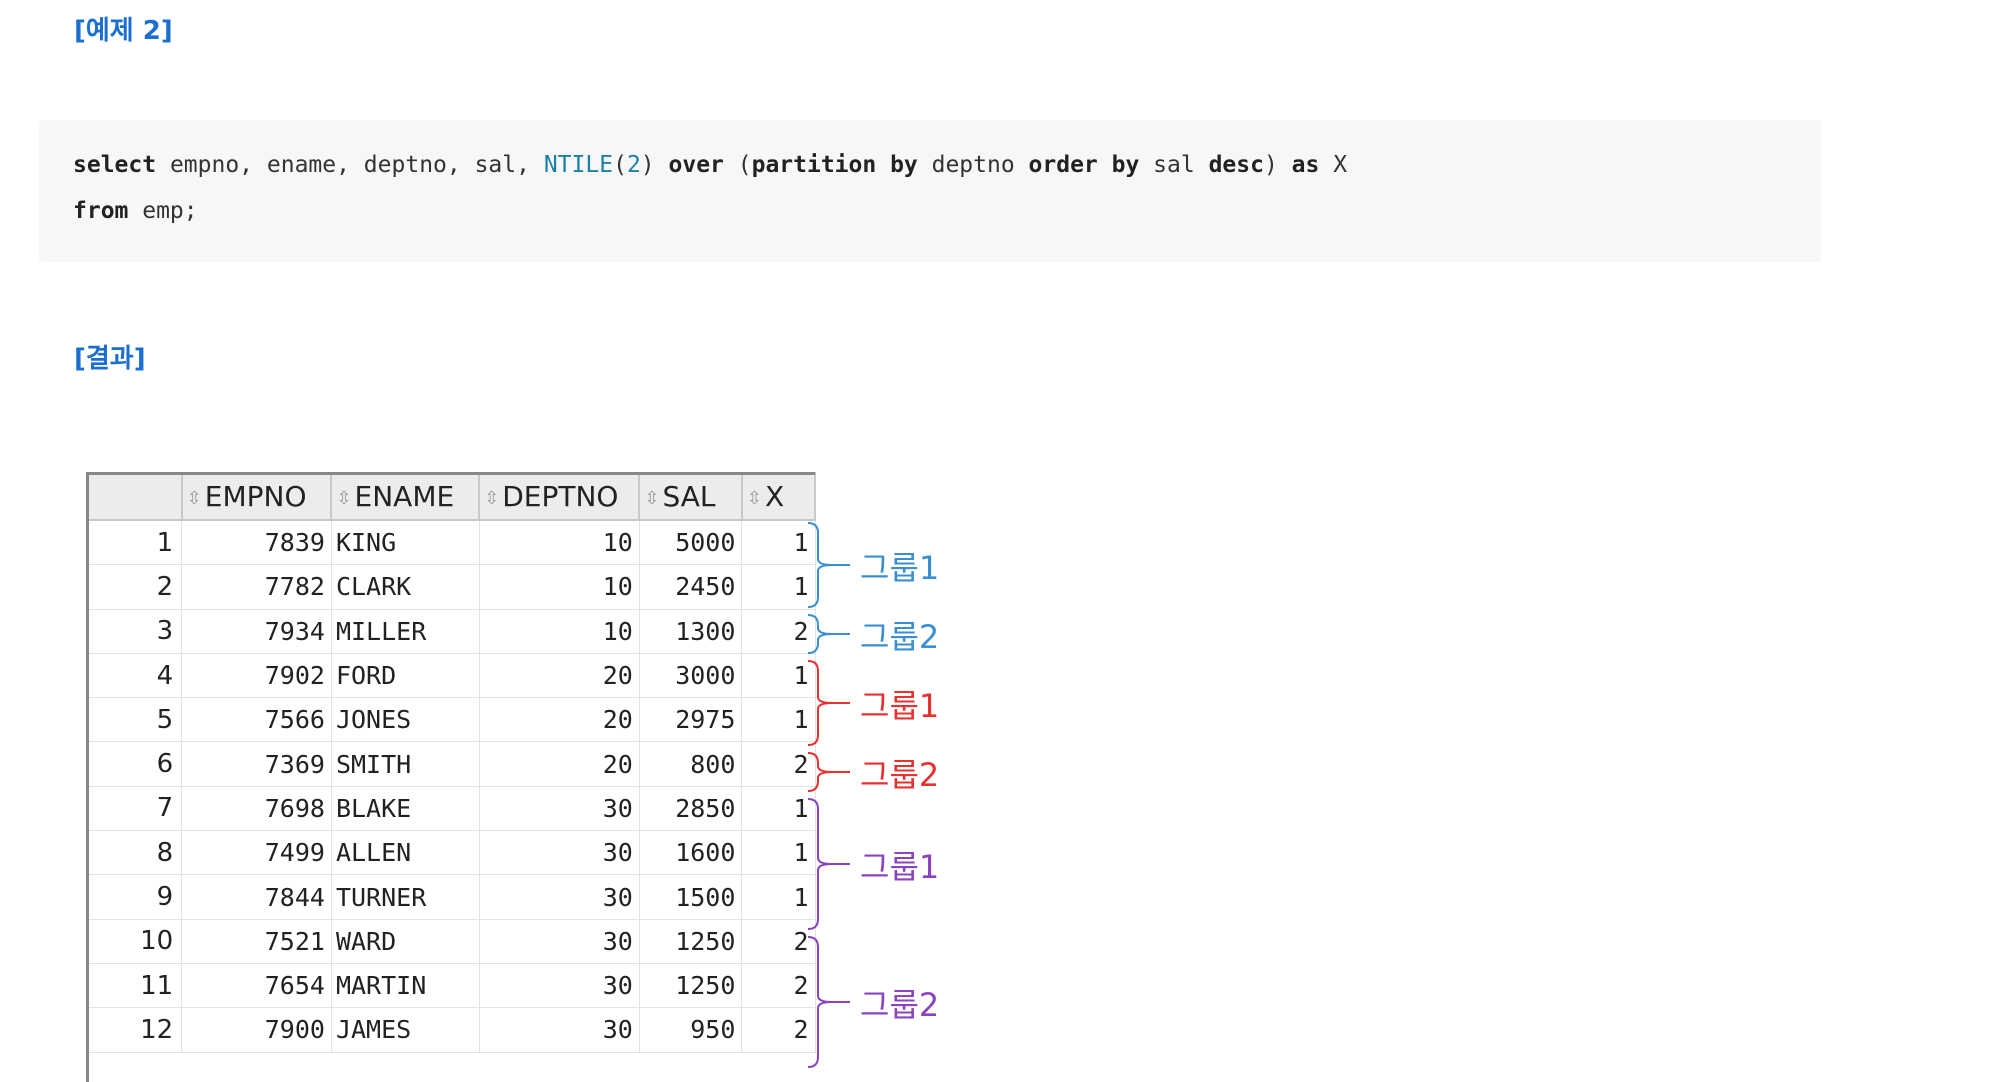  What do you see at coordinates (405, 496) in the screenshot?
I see `column-header-ename: ⇳ ENAME` at bounding box center [405, 496].